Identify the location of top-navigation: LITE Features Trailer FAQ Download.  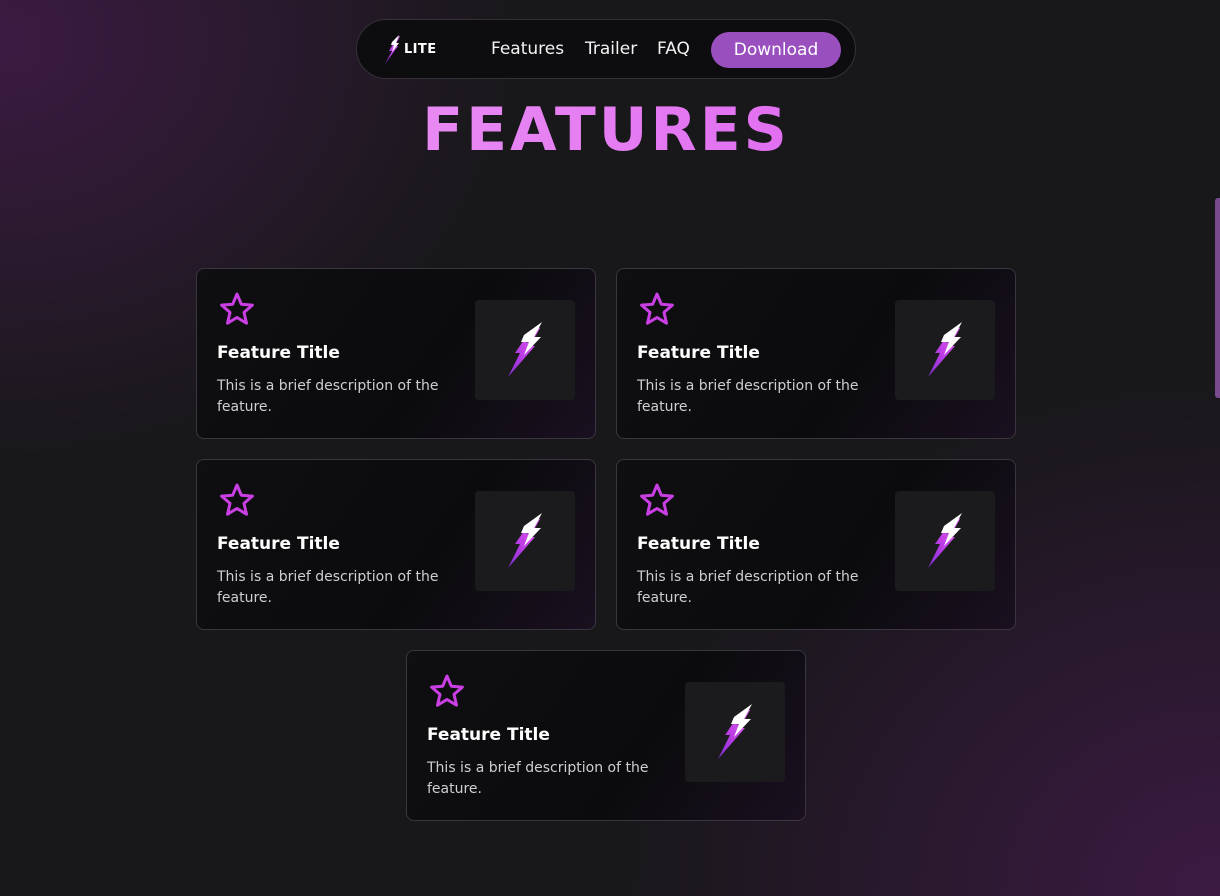
(606, 49).